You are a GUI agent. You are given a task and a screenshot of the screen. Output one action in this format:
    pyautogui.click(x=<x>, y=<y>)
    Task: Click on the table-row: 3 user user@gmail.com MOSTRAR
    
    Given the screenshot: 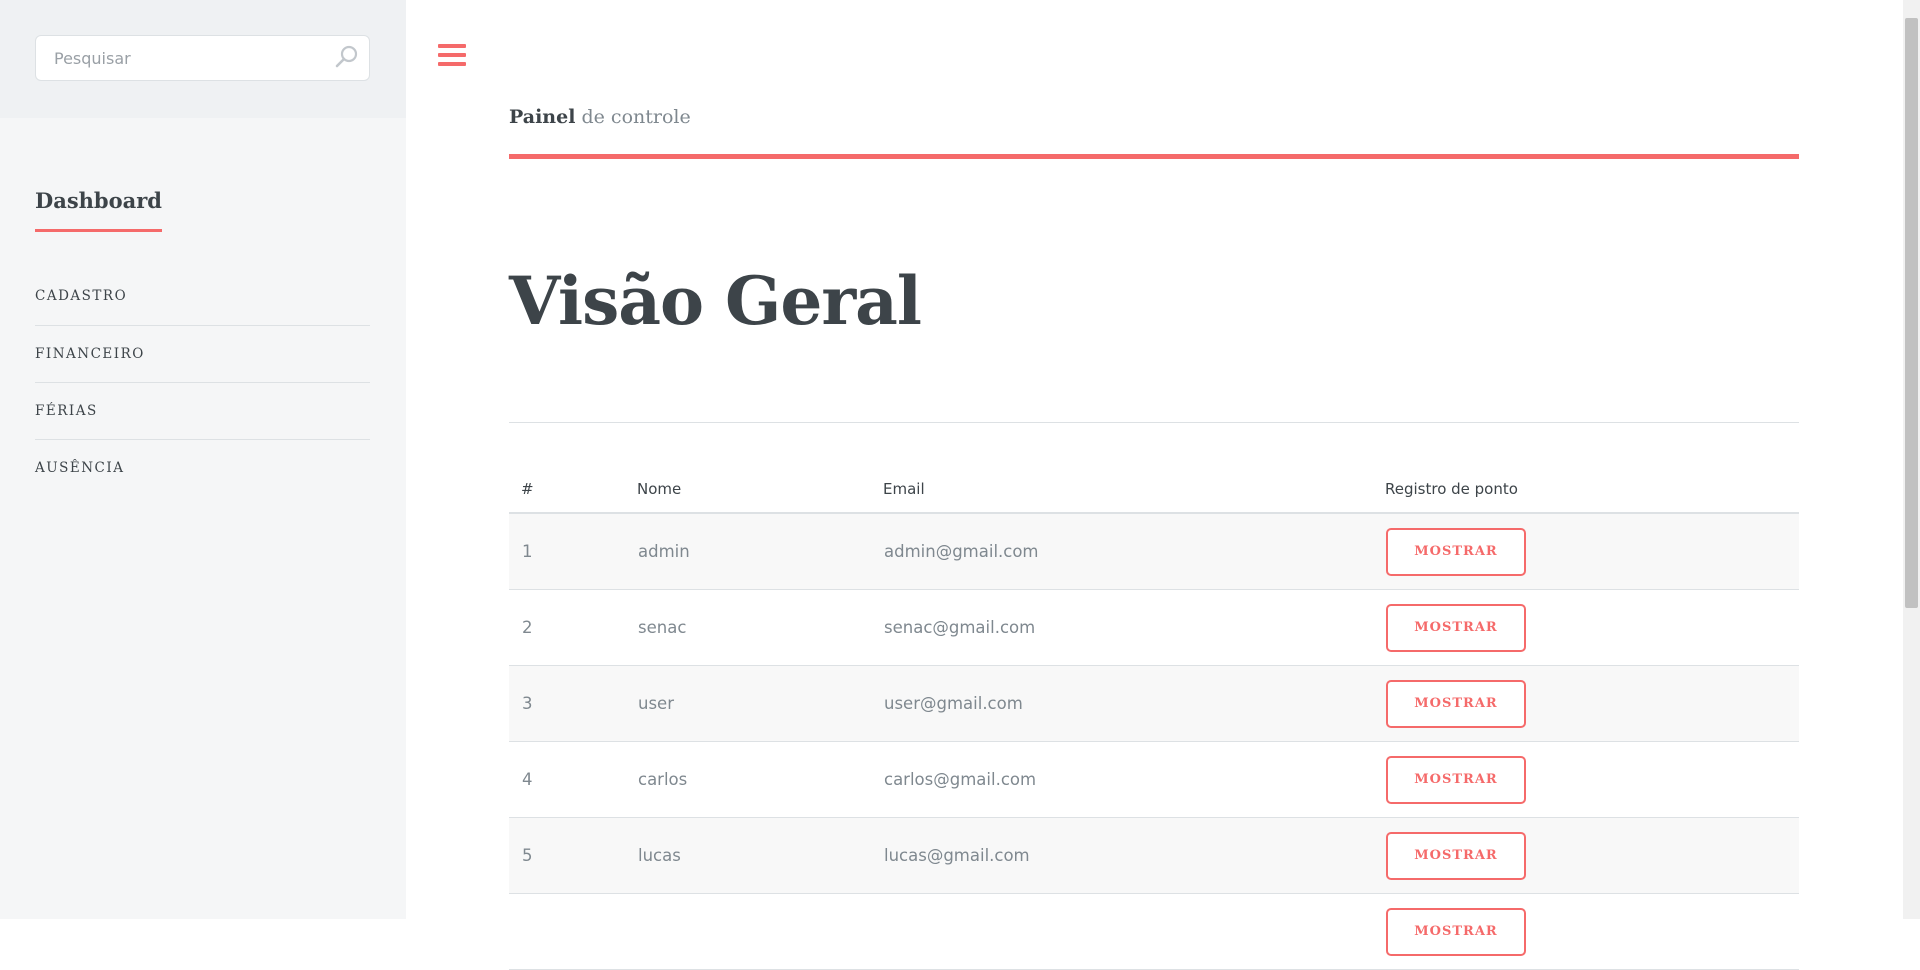 What is the action you would take?
    pyautogui.click(x=1154, y=703)
    